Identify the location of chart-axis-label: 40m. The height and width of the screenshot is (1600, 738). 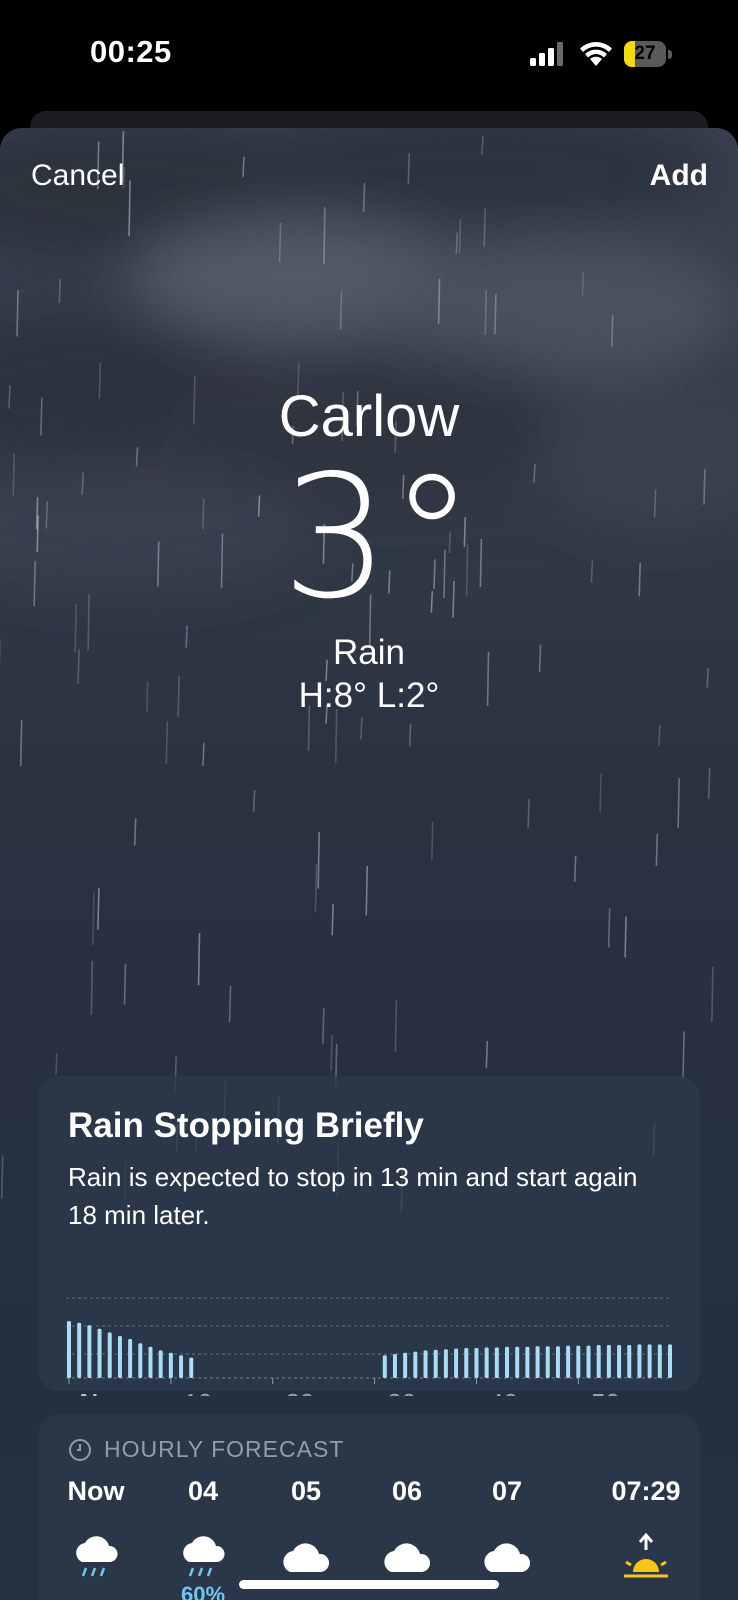
(514, 1392).